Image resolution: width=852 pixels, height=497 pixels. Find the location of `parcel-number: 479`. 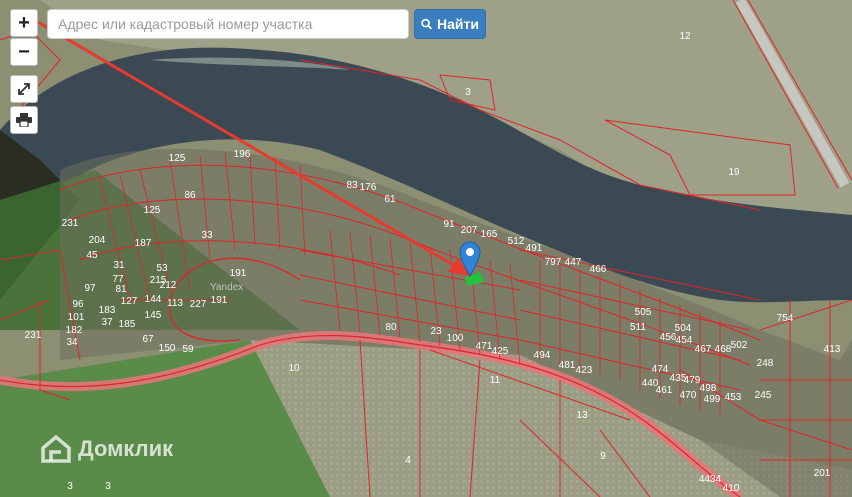

parcel-number: 479 is located at coordinates (692, 380).